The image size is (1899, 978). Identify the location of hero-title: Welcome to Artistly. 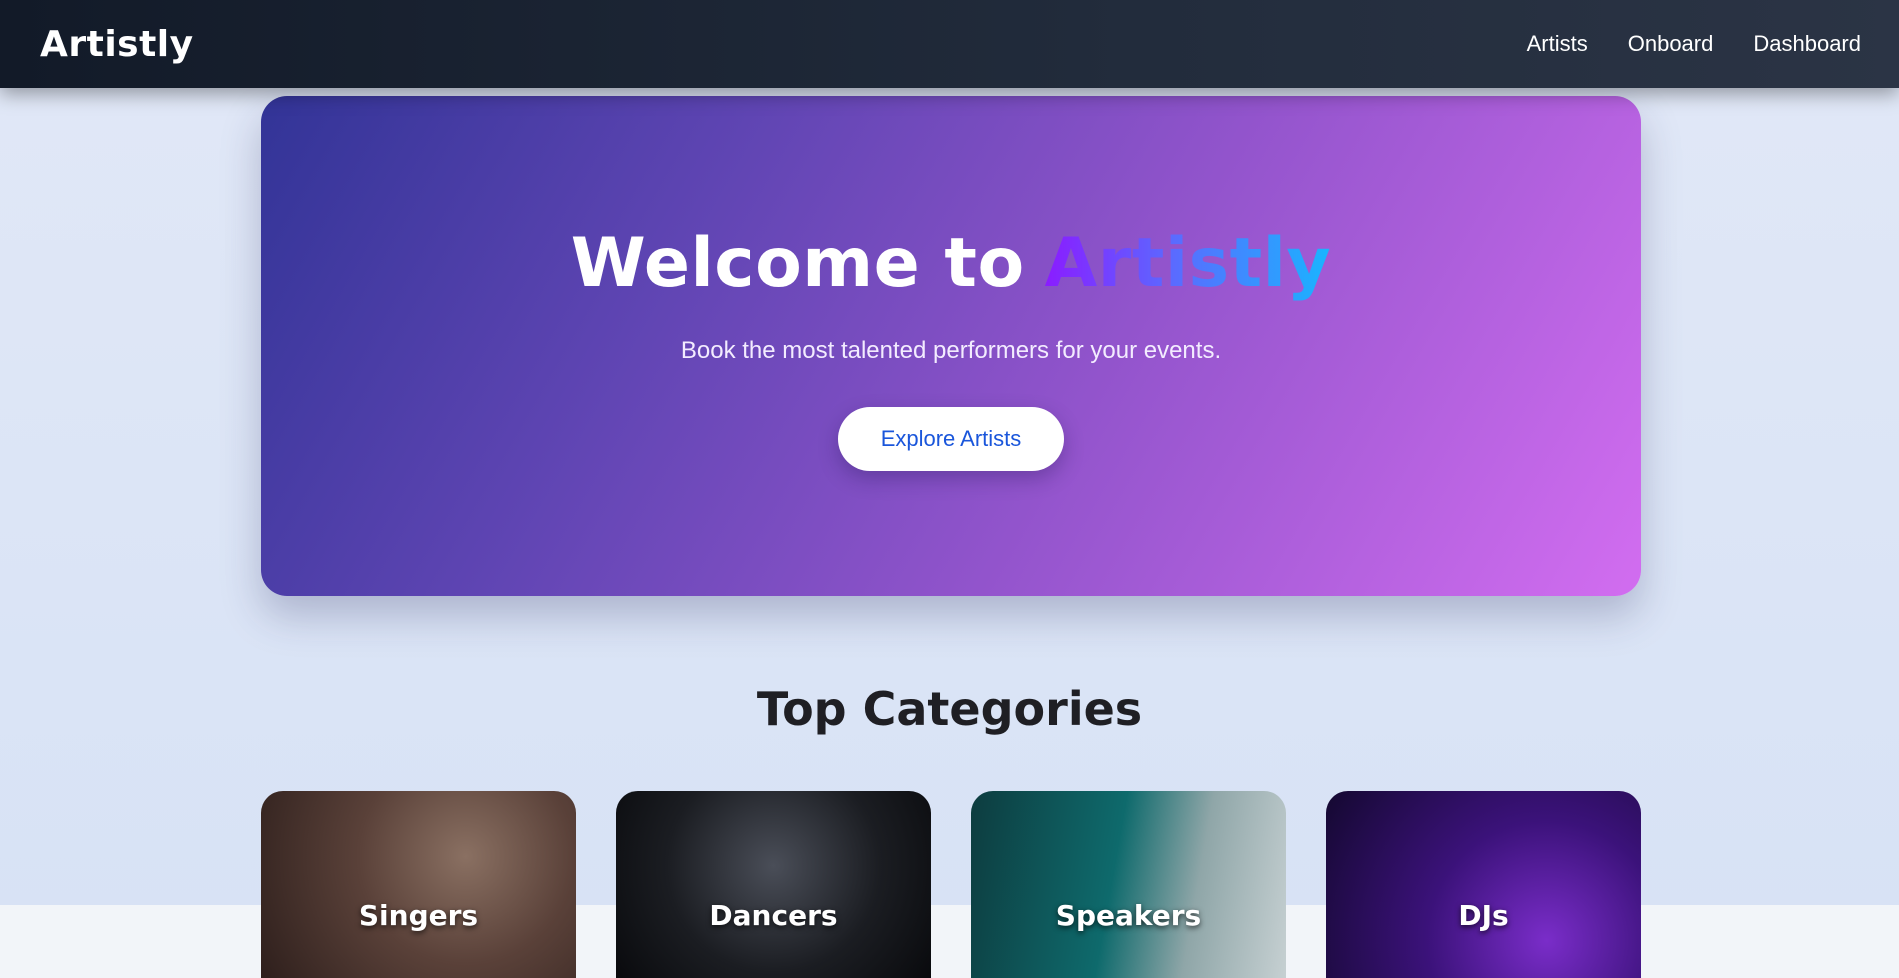
(951, 263).